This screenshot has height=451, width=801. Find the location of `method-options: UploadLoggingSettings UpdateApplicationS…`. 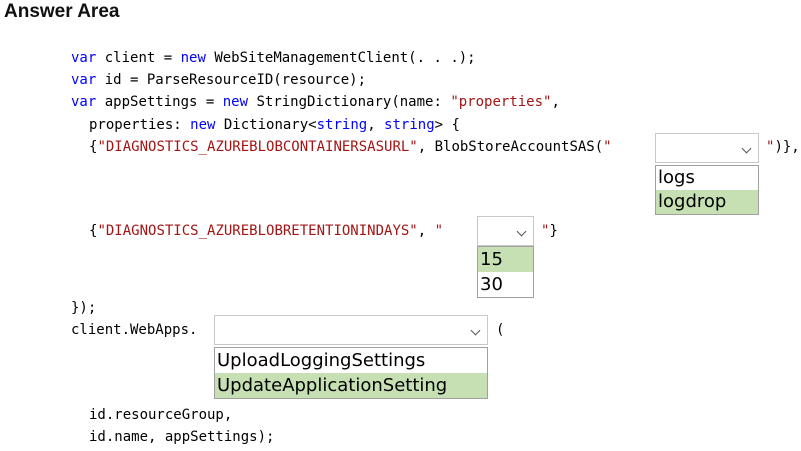

method-options: UploadLoggingSettings UpdateApplicationS… is located at coordinates (351, 373).